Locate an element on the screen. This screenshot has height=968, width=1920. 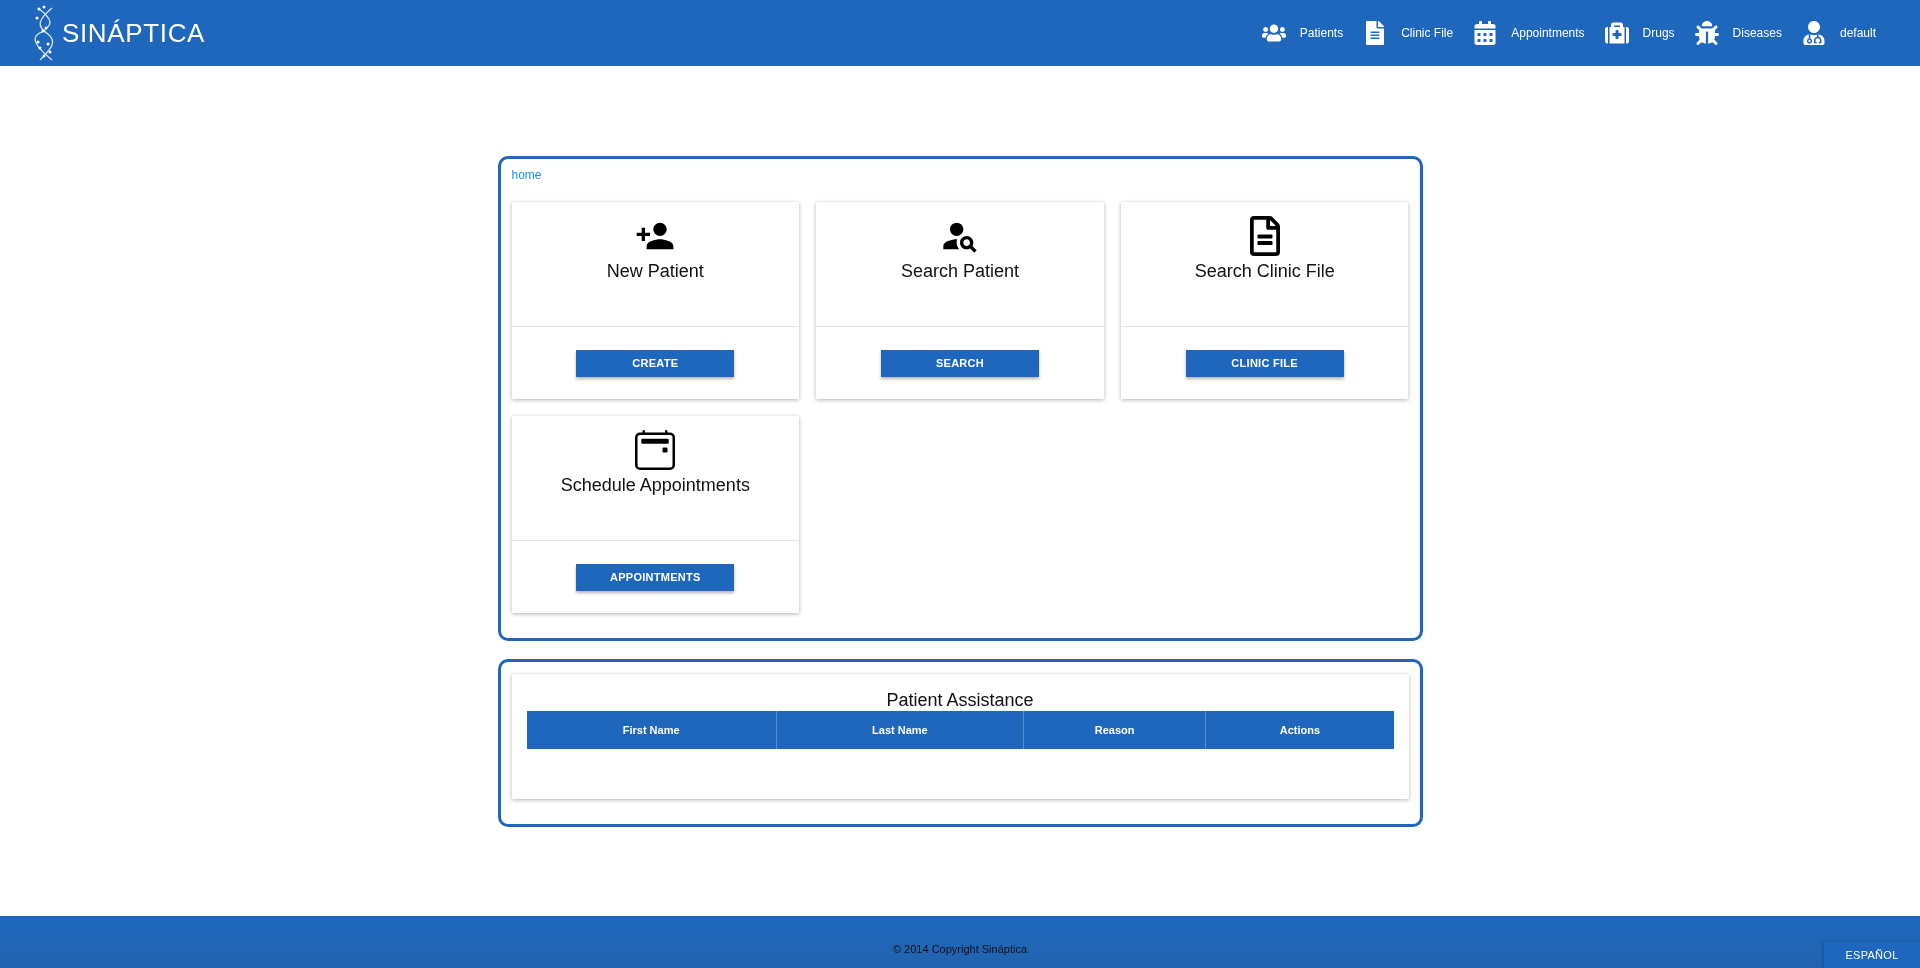
card-title: Search Patient is located at coordinates (960, 271).